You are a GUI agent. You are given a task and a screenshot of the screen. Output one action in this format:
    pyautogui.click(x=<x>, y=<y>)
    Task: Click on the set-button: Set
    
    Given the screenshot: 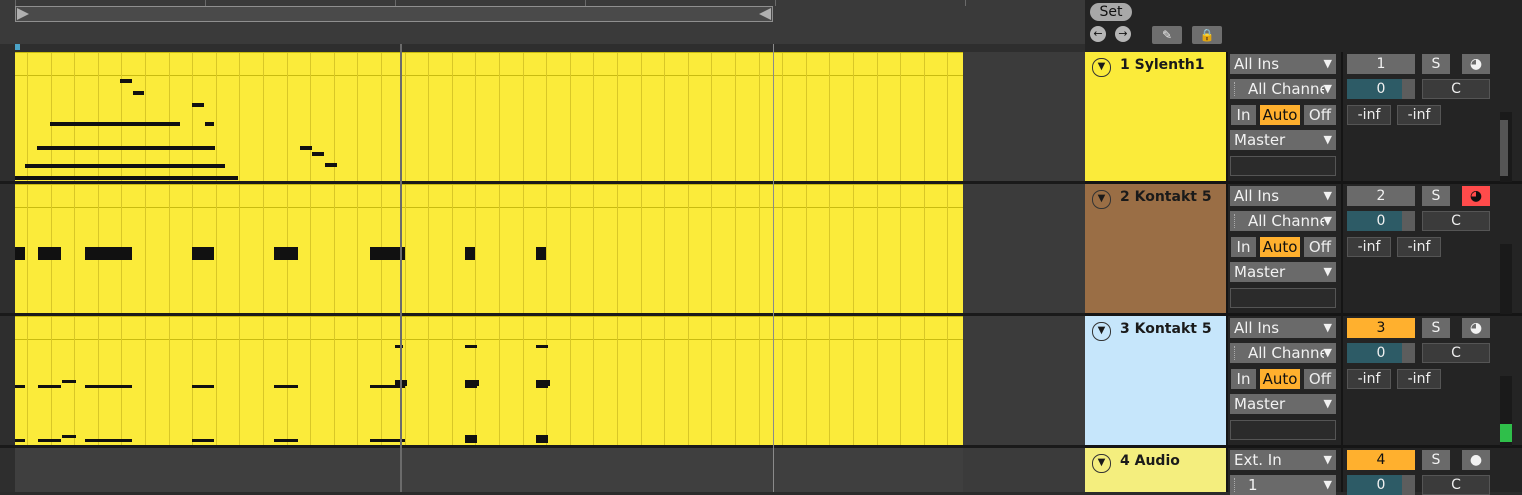 What is the action you would take?
    pyautogui.click(x=1111, y=12)
    